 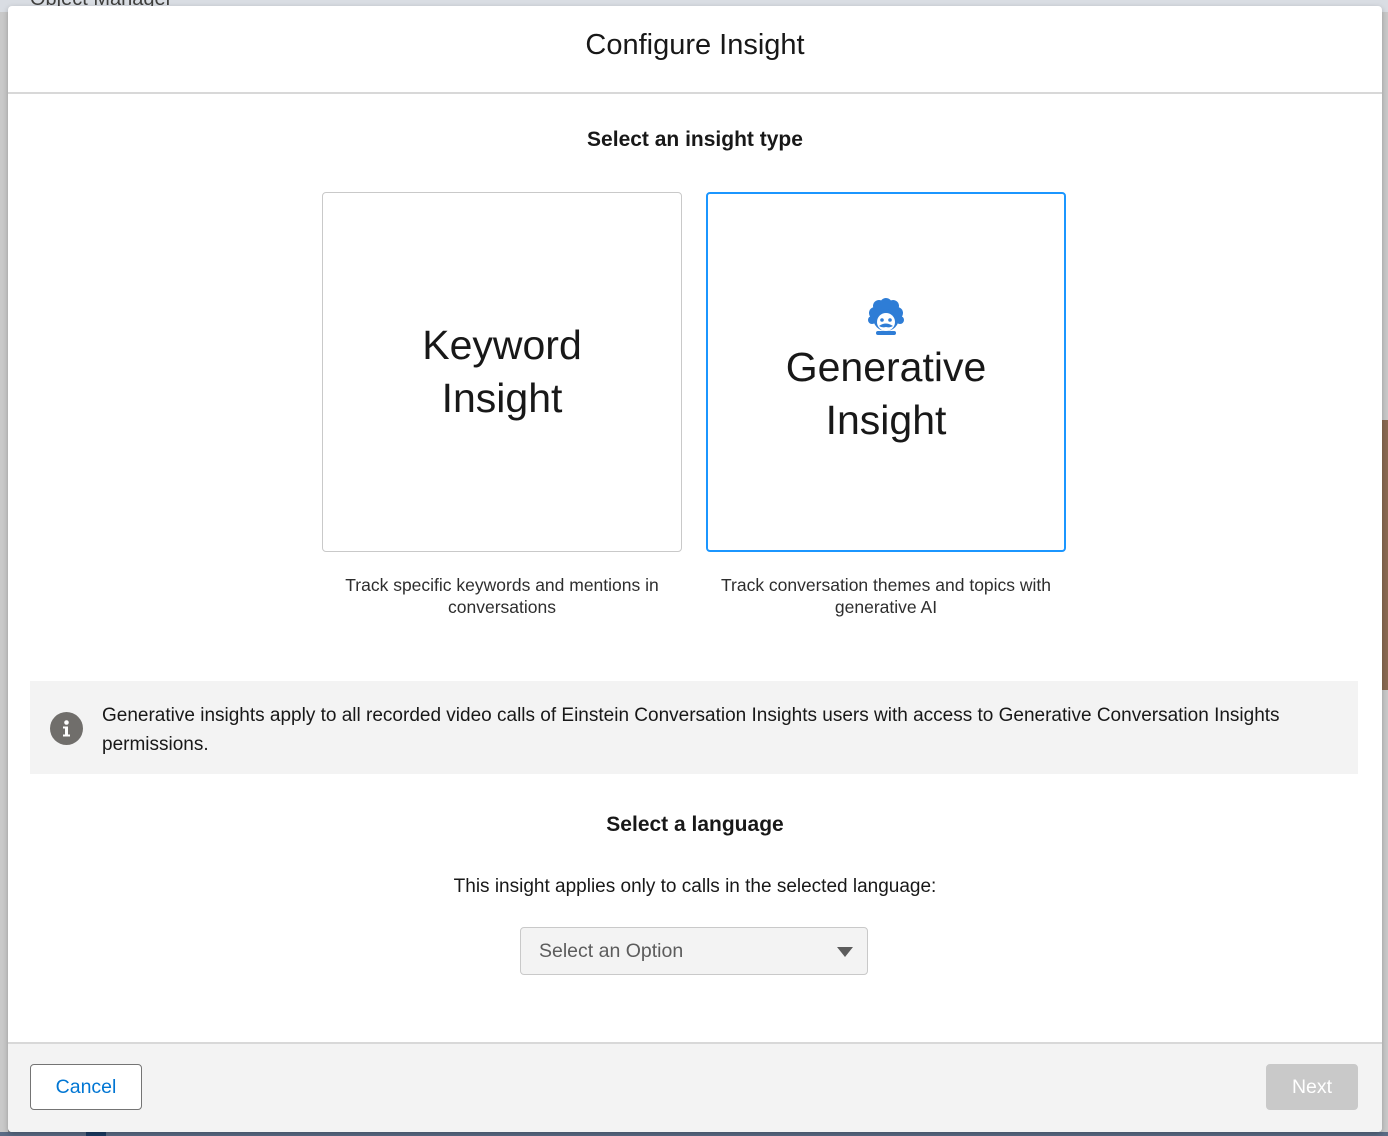 I want to click on language-heading: Select a language, so click(x=695, y=824).